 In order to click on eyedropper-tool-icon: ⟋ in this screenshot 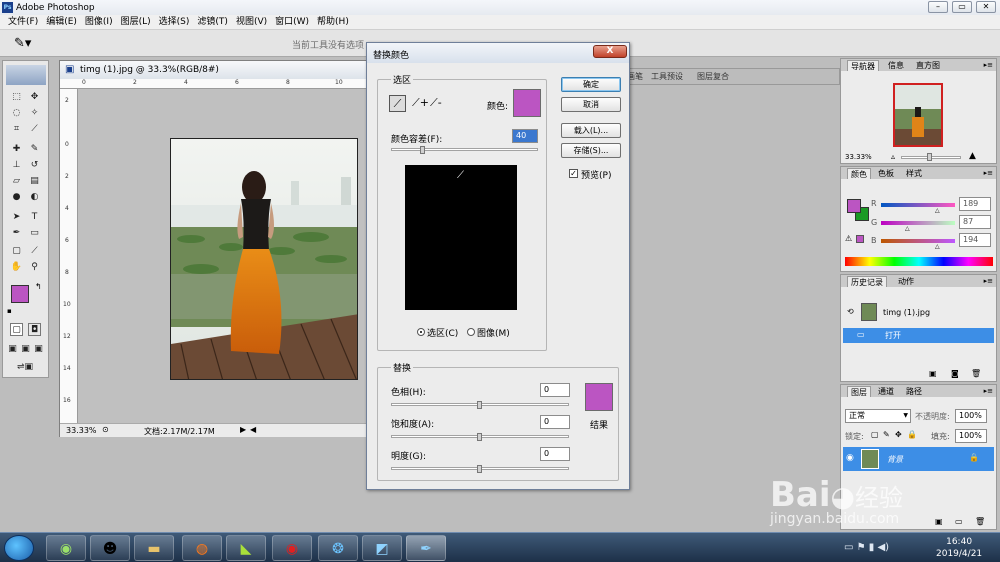, I will do `click(34, 251)`.